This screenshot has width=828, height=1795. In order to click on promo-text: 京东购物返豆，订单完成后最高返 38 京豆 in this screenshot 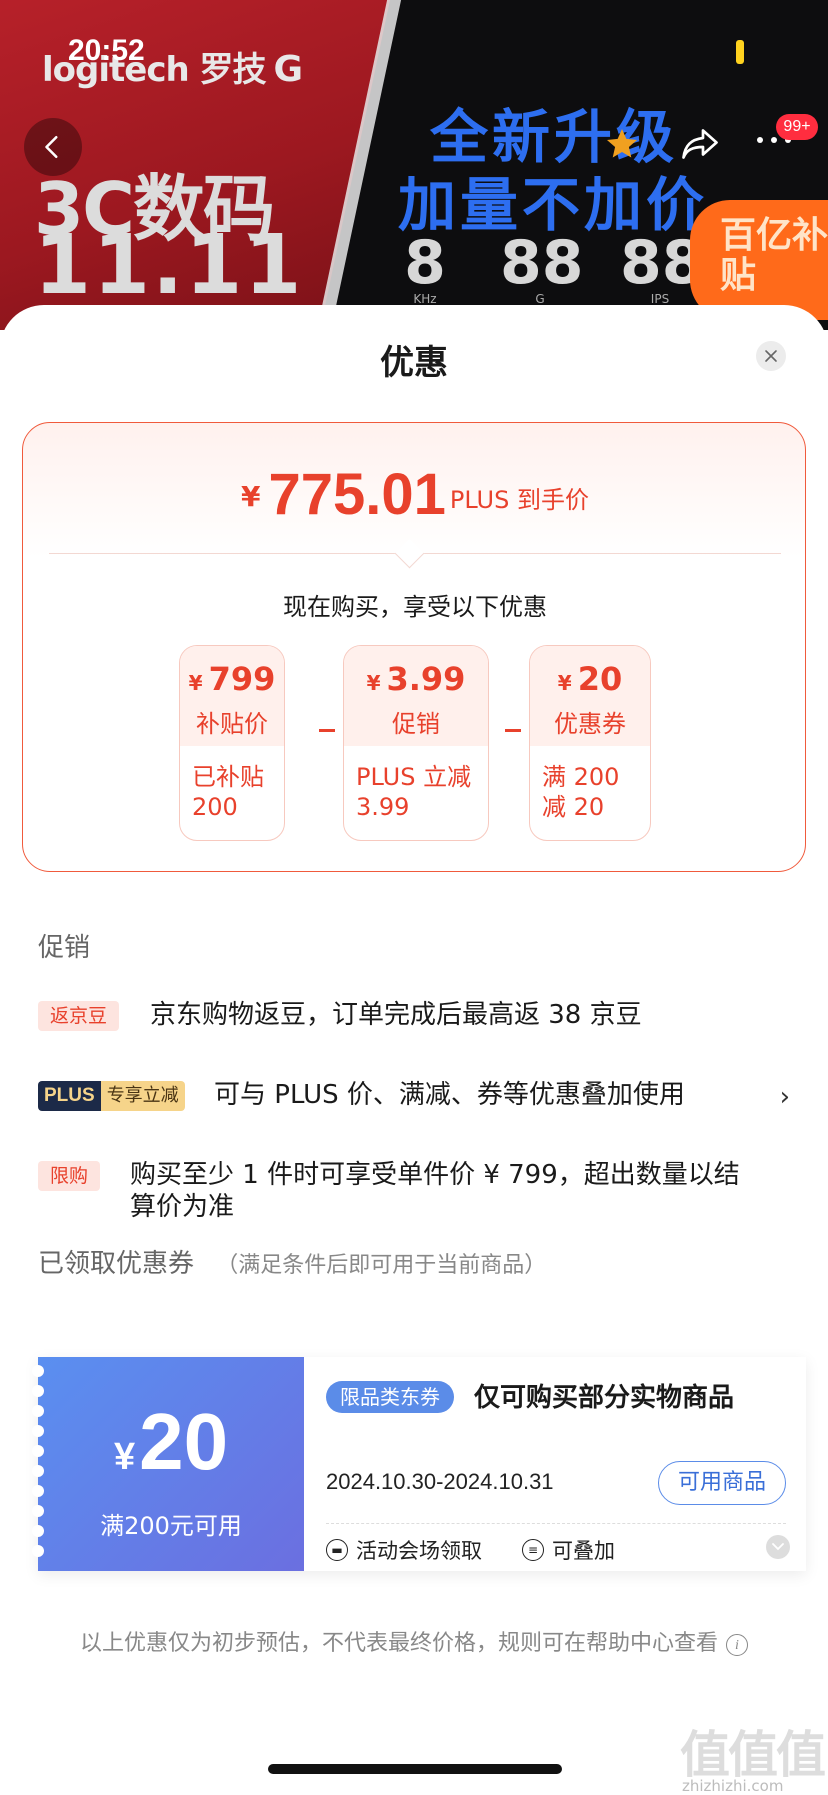, I will do `click(396, 1015)`.